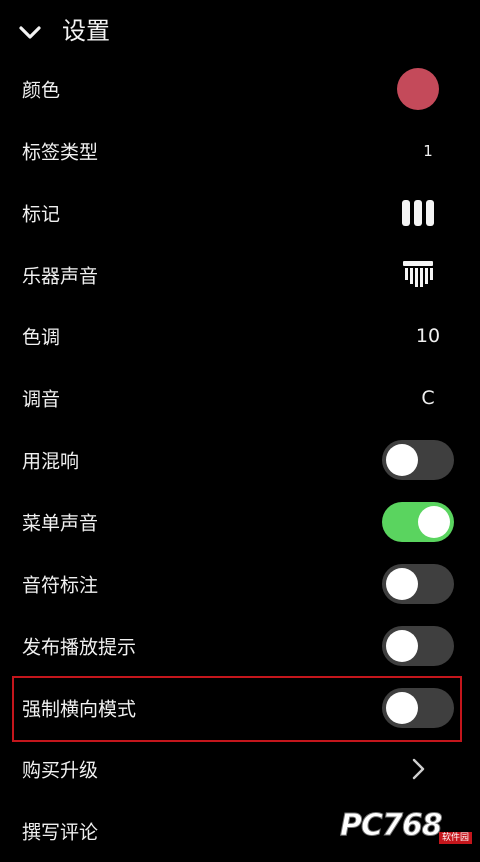 The height and width of the screenshot is (862, 480). What do you see at coordinates (41, 214) in the screenshot?
I see `setting-label: 标记` at bounding box center [41, 214].